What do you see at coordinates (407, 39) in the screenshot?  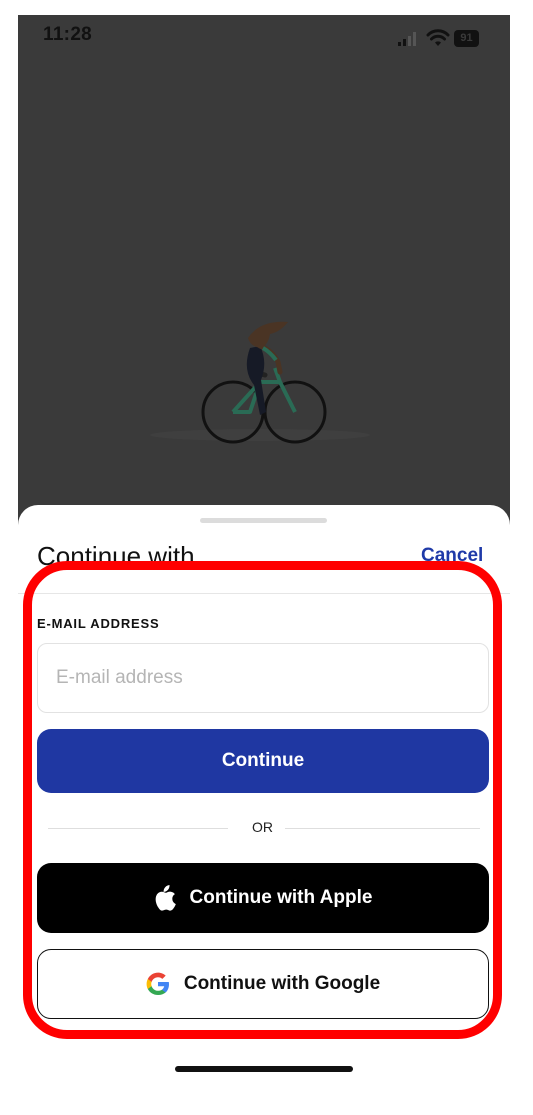 I see `signal-icon` at bounding box center [407, 39].